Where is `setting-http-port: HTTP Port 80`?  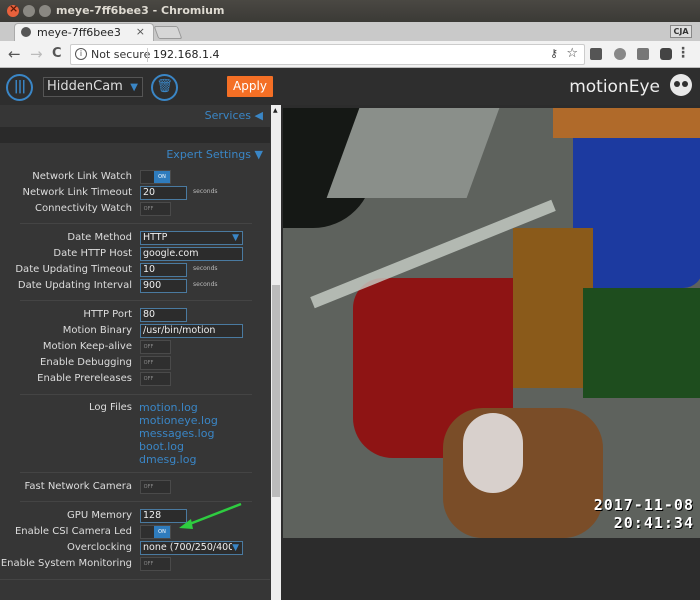 setting-http-port: HTTP Port 80 is located at coordinates (135, 316).